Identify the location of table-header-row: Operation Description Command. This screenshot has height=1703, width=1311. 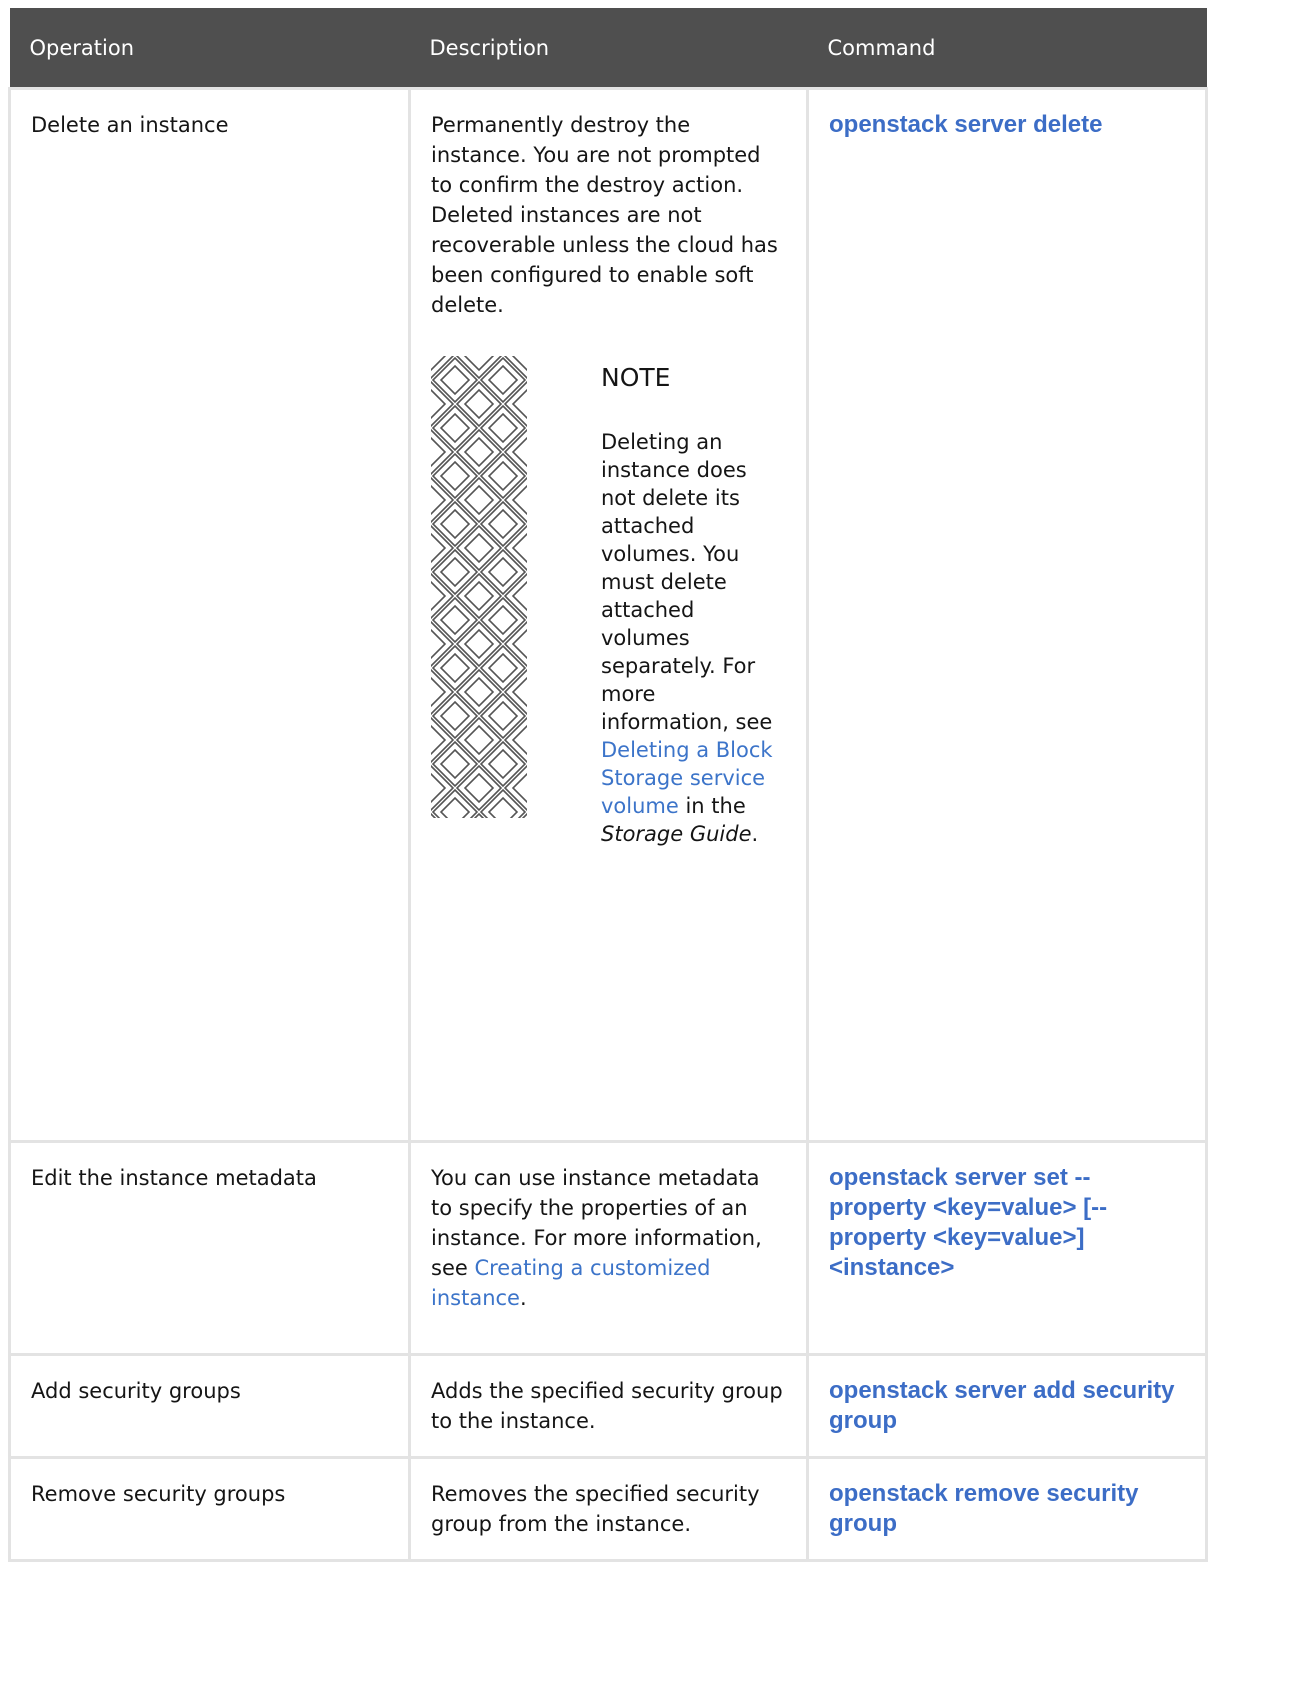
(608, 48).